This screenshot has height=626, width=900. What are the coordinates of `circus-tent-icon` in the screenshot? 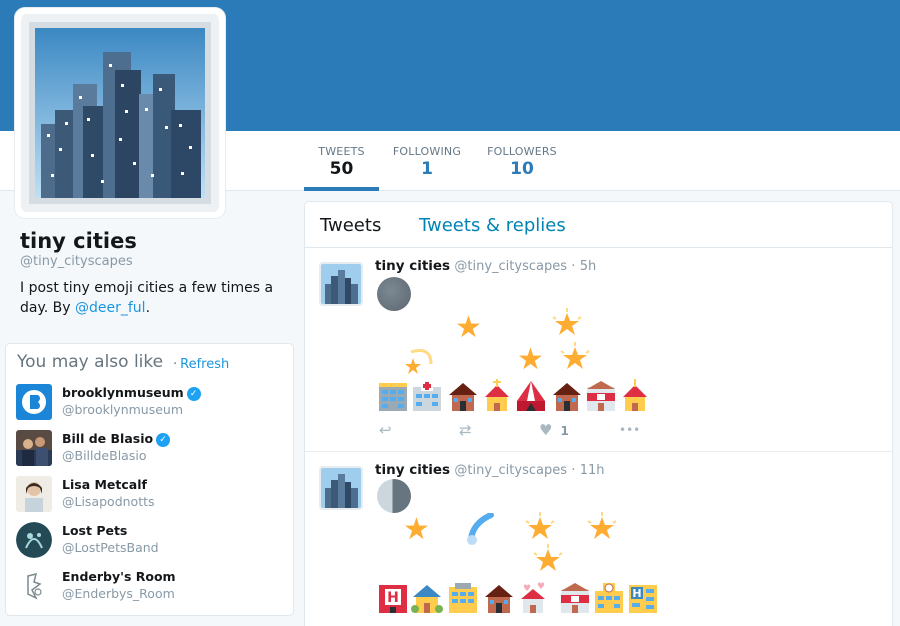 It's located at (531, 397).